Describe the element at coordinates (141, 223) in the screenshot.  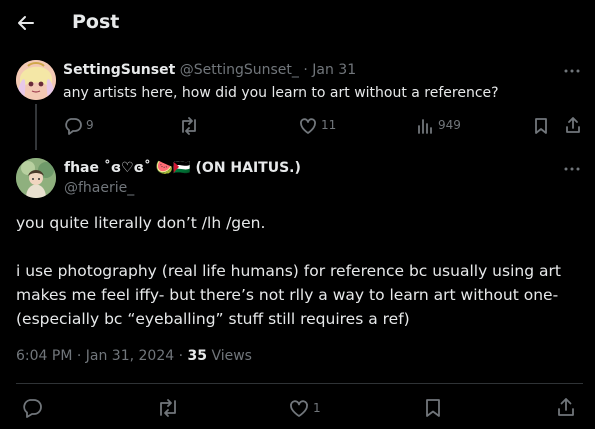
I see `main-text-line-1: you quite literally don’t /lh /gen.` at that location.